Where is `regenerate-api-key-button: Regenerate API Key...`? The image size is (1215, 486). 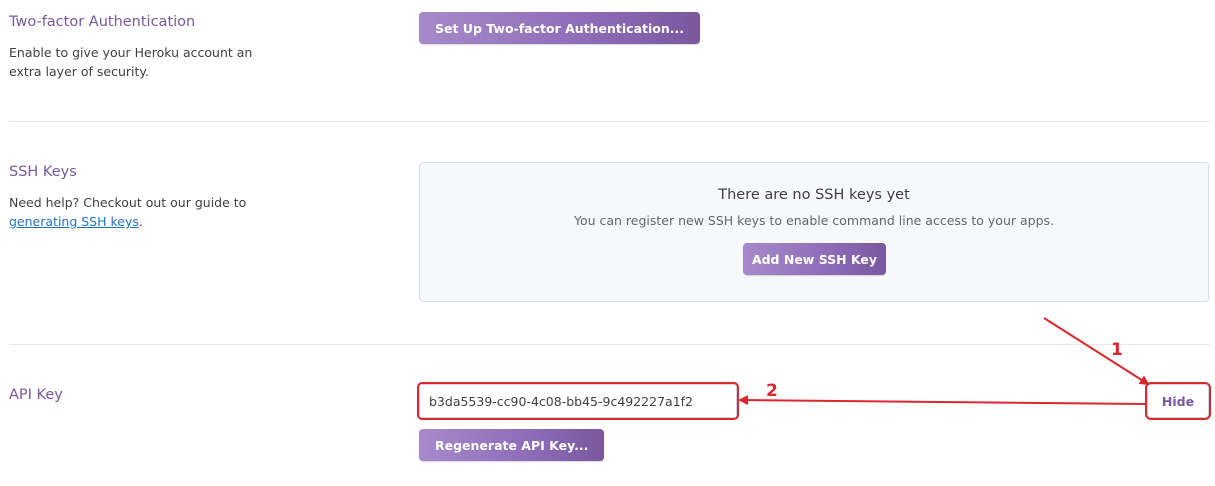 regenerate-api-key-button: Regenerate API Key... is located at coordinates (512, 445).